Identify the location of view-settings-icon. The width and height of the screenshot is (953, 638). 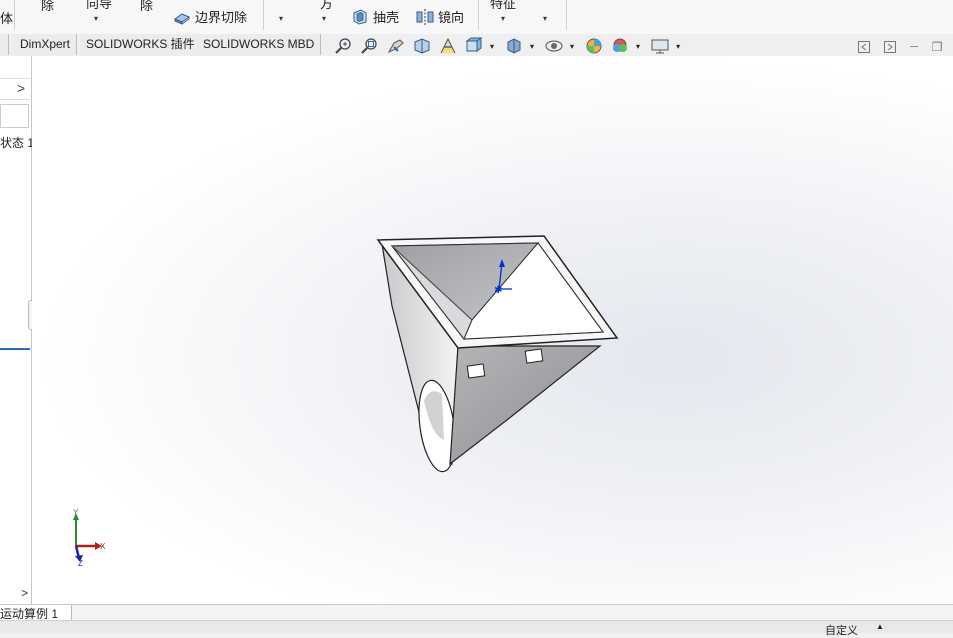
(660, 46).